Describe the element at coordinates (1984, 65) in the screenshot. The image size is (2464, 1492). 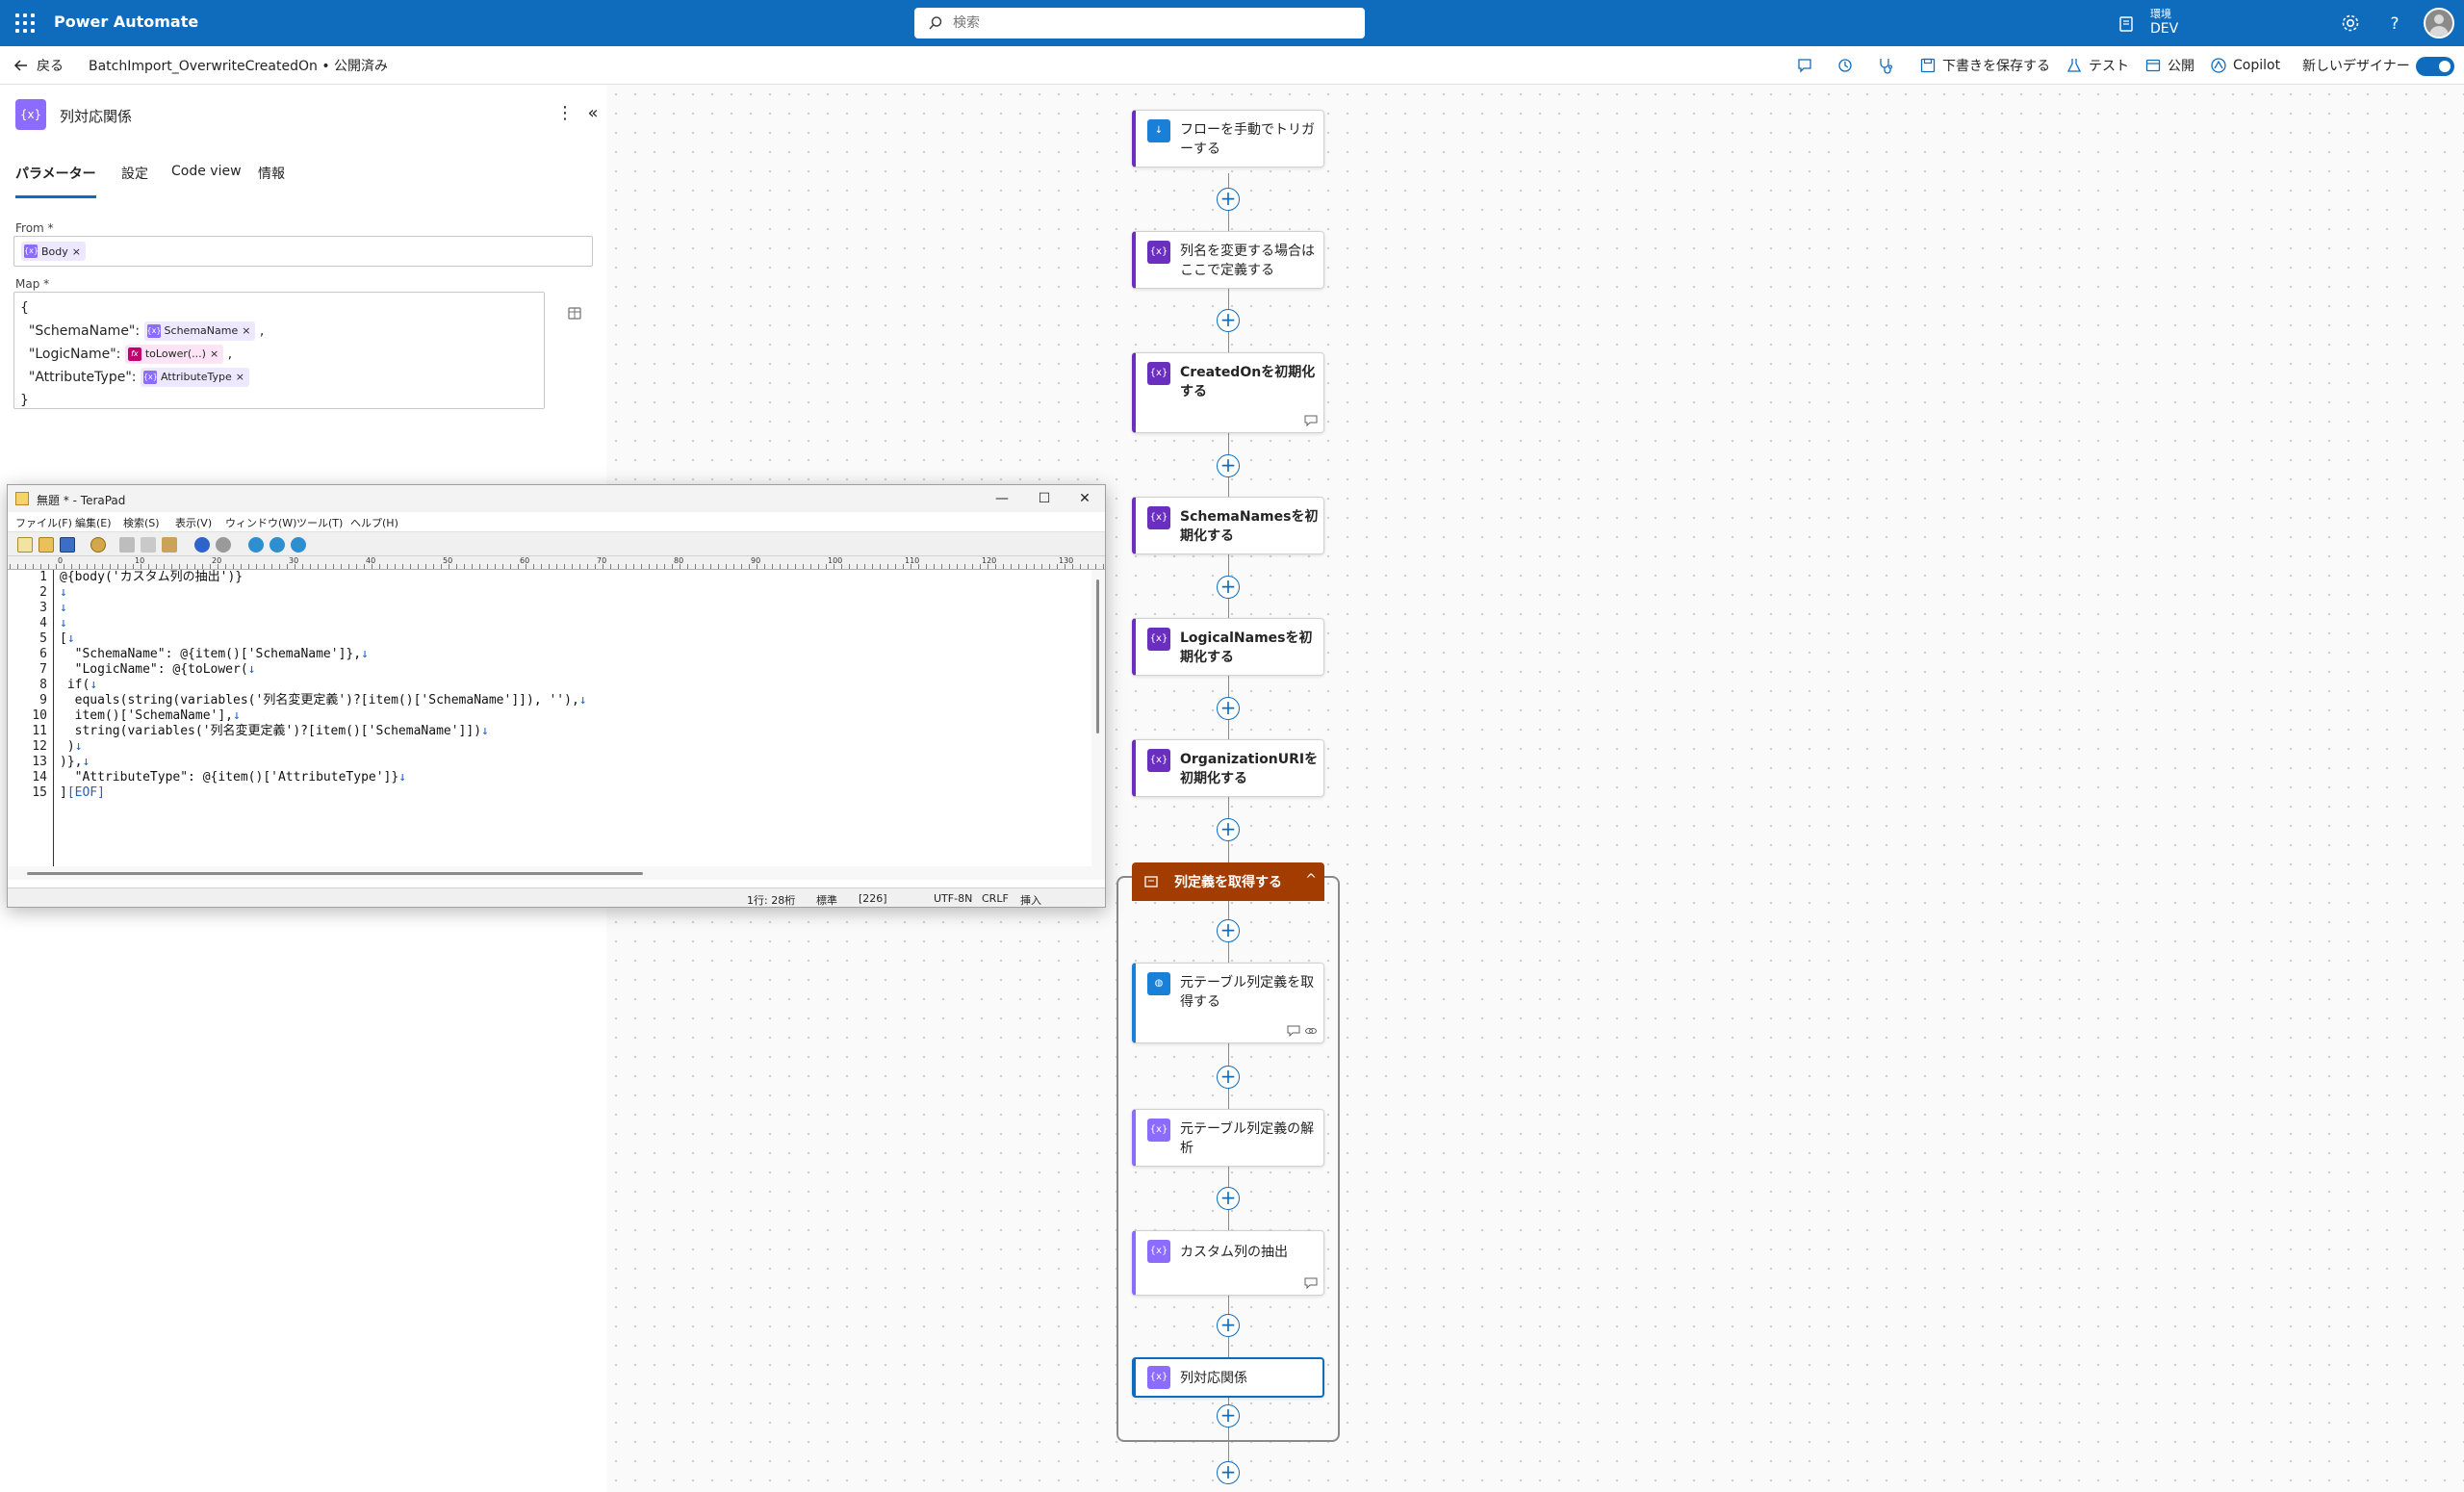
I see `save-draft-button: 下書きを保存する` at that location.